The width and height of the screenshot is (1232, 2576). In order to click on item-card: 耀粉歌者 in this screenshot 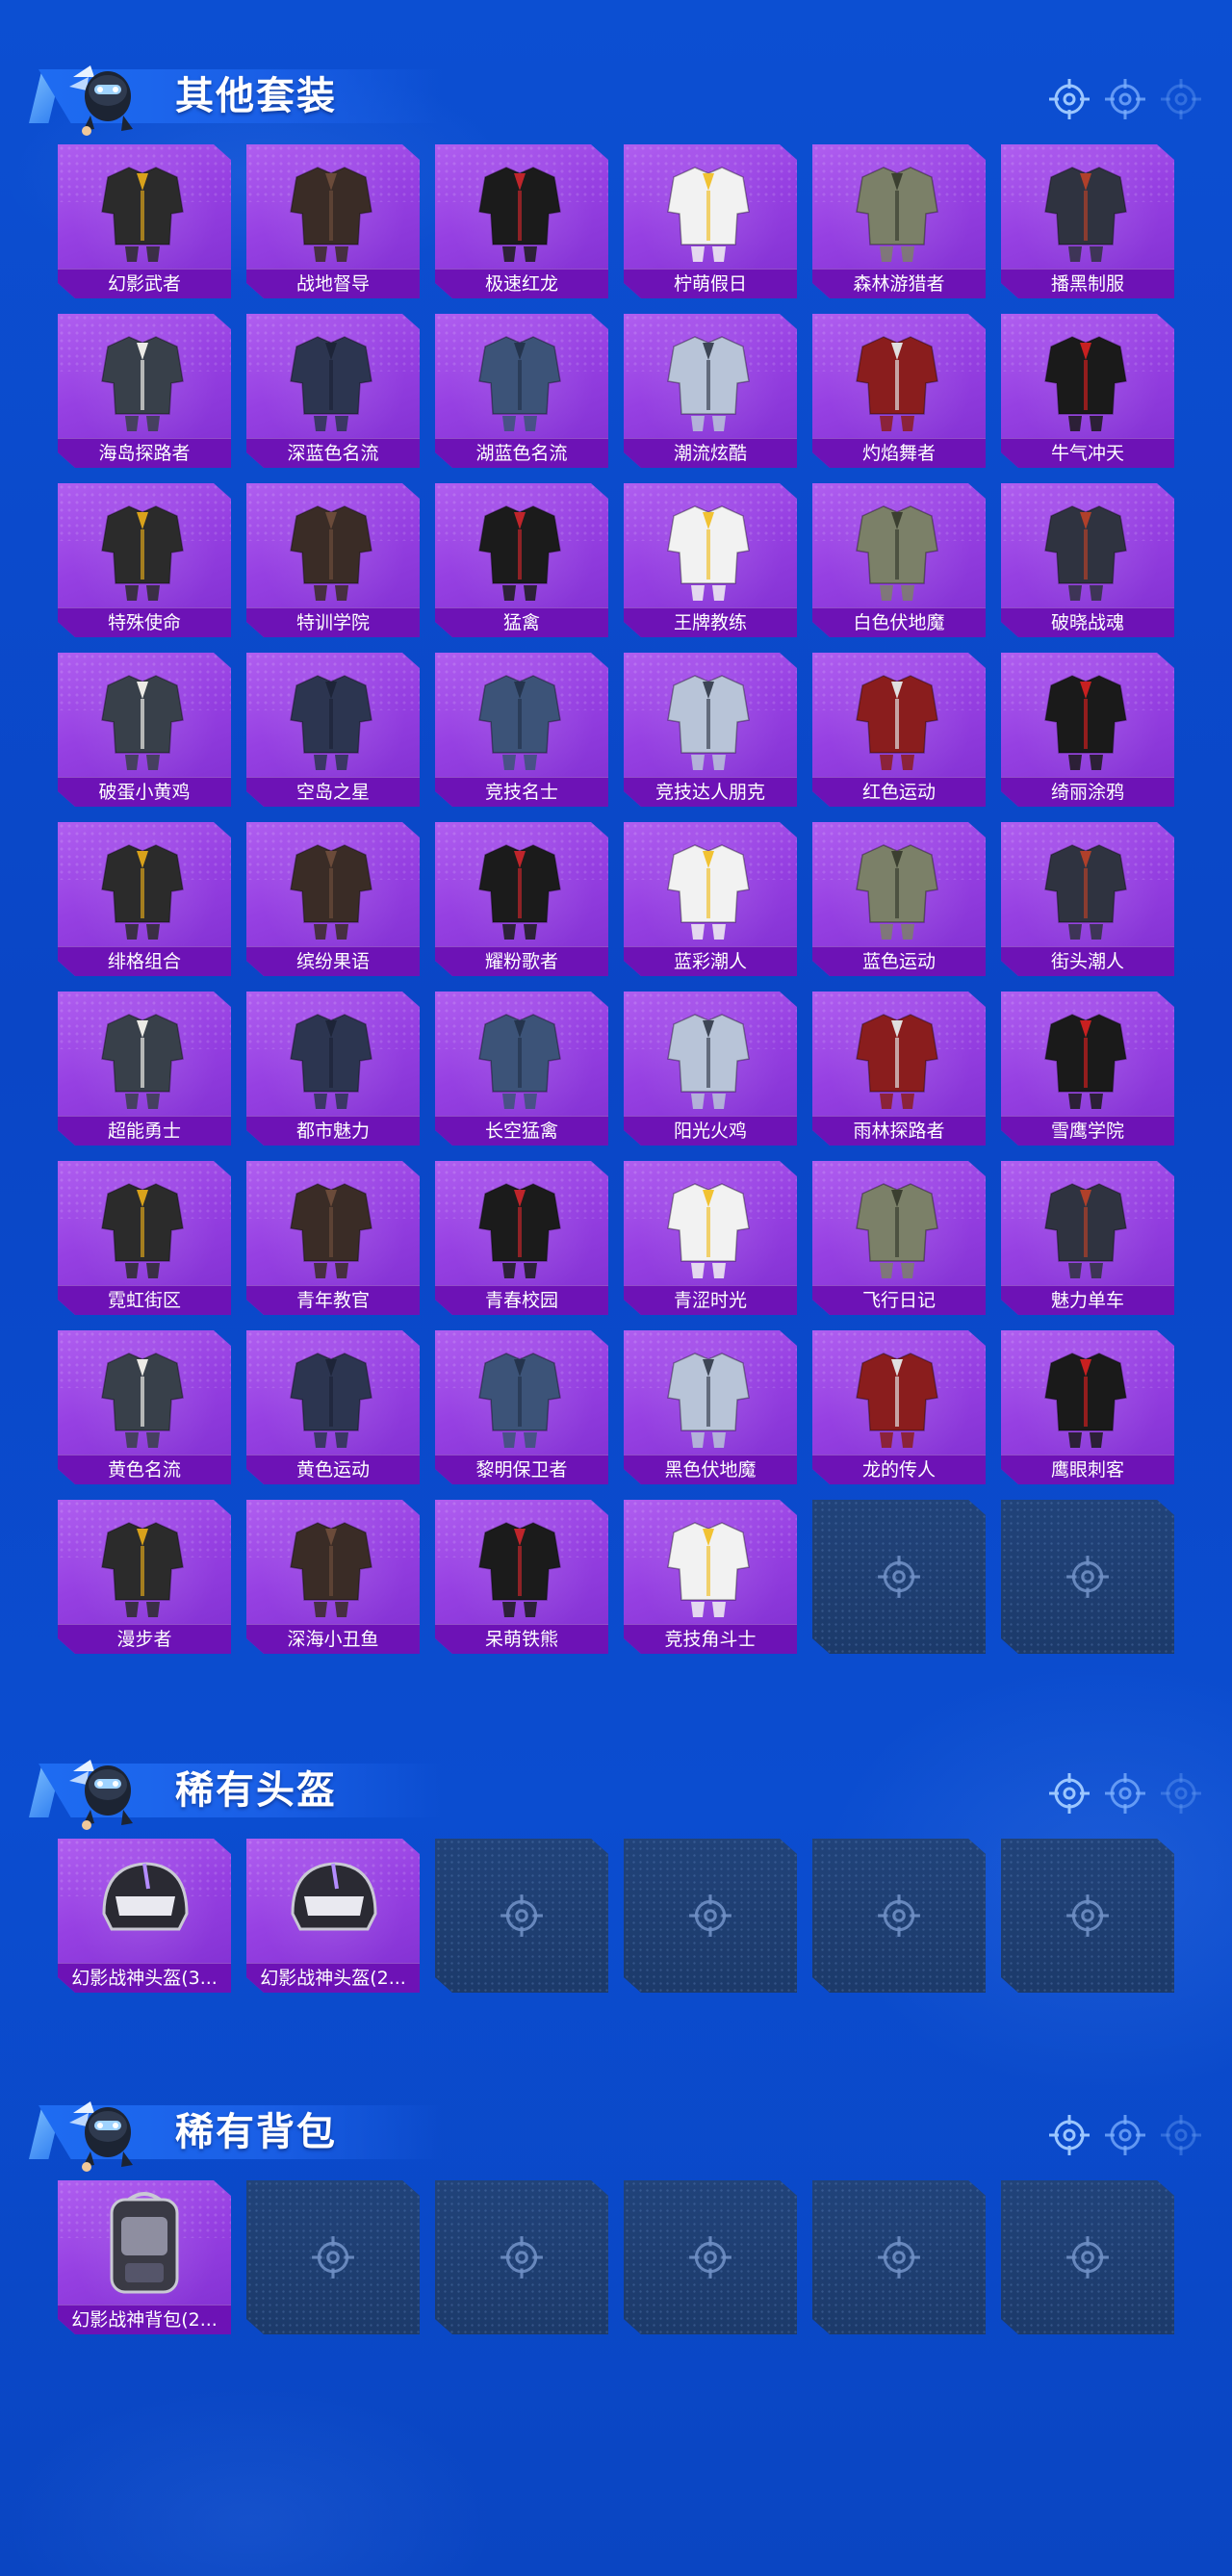, I will do `click(521, 899)`.